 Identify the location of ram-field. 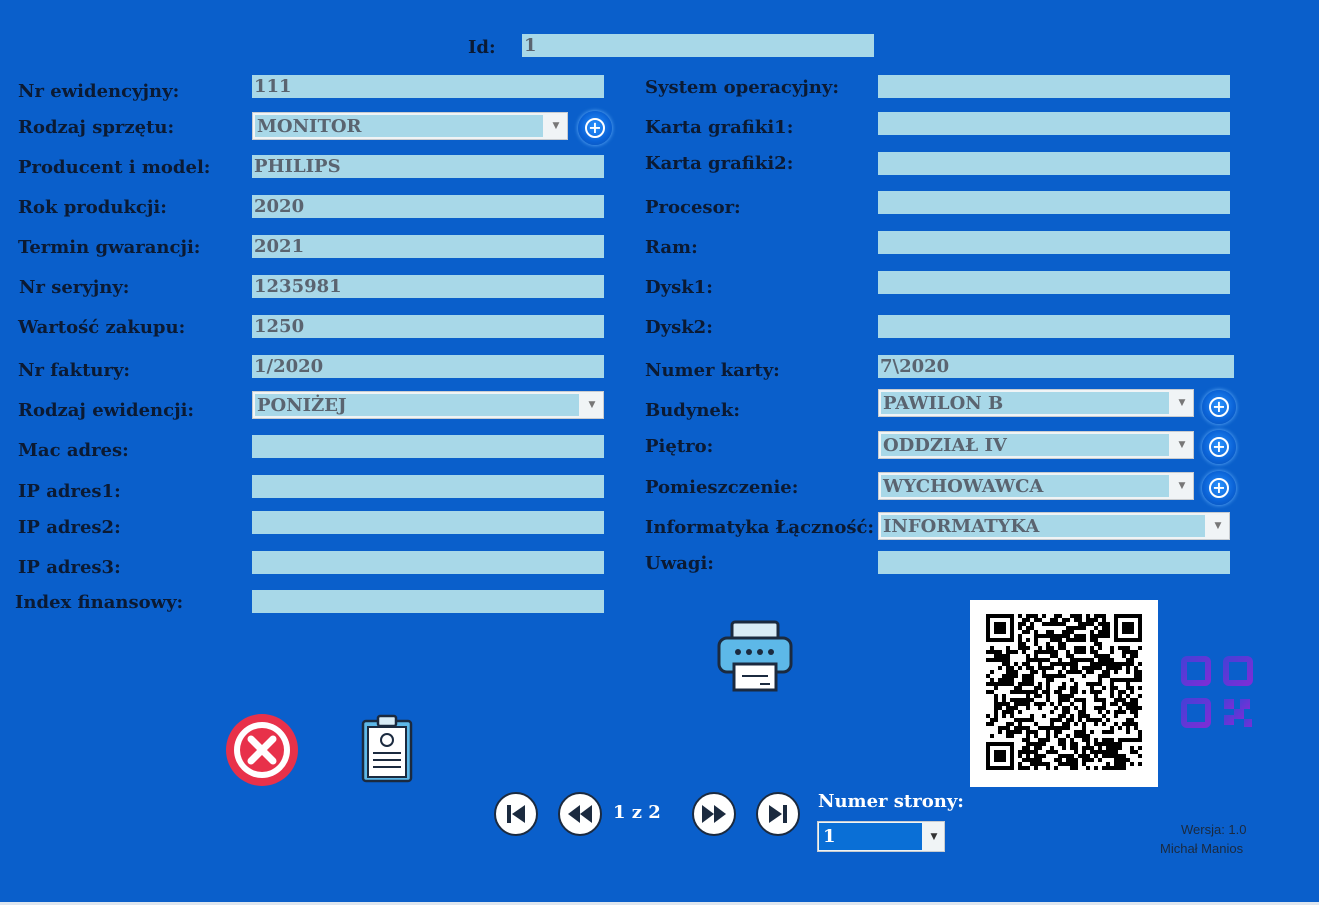
(1054, 242).